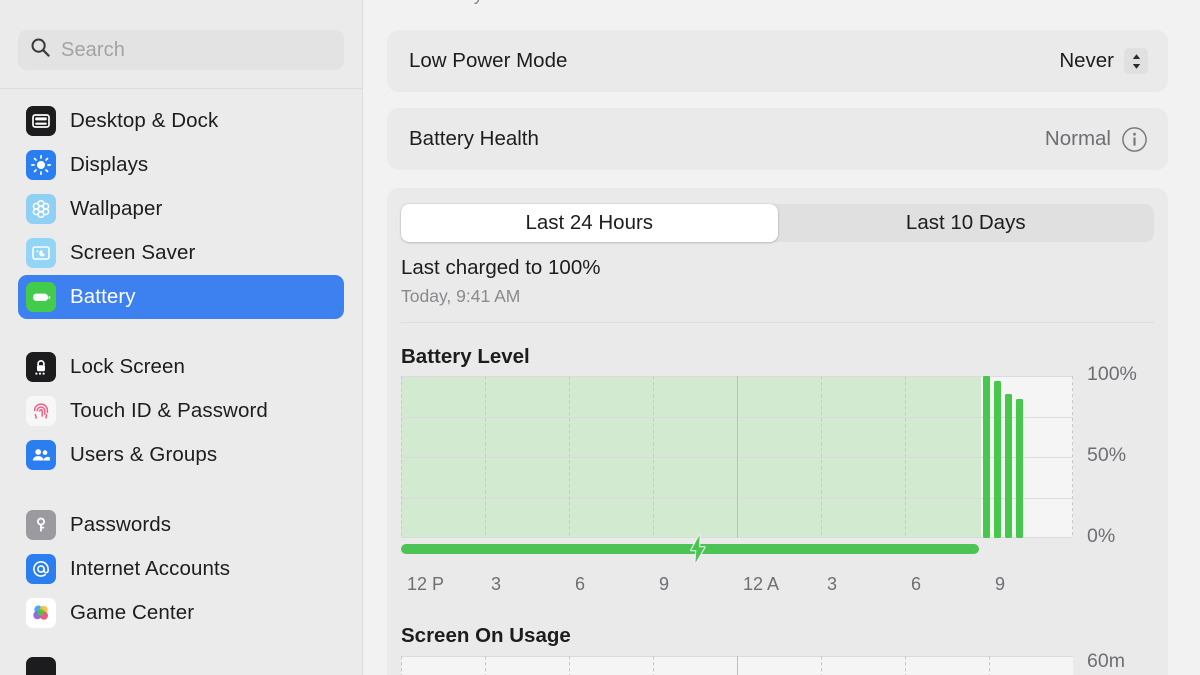 The width and height of the screenshot is (1200, 675). Describe the element at coordinates (1106, 661) in the screenshot. I see `screen-on-usage-y-label: 60m` at that location.